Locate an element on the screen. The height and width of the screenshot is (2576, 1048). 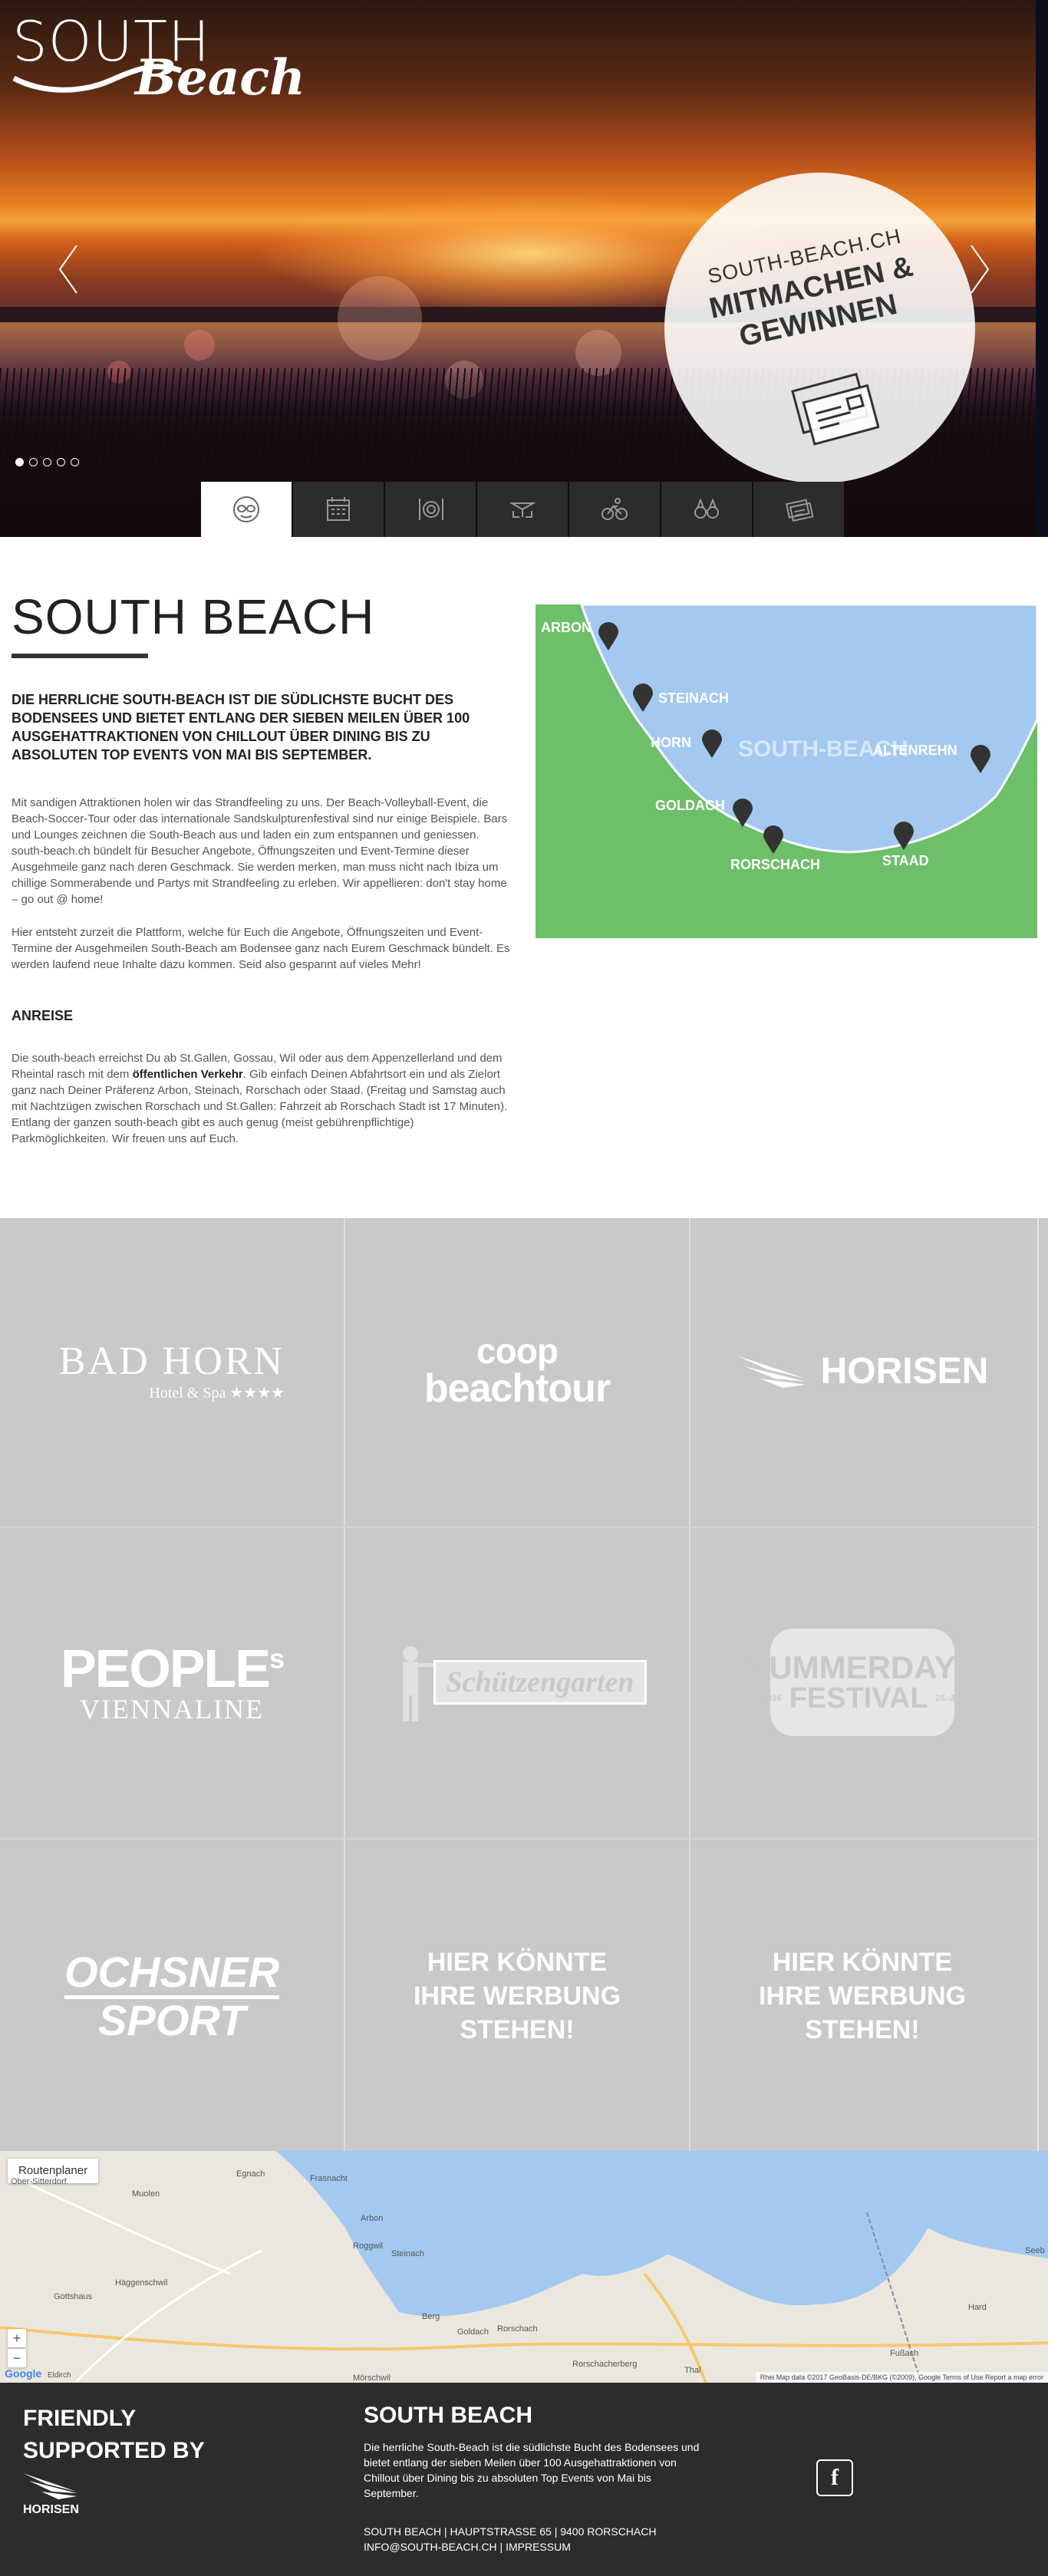
tab-sports is located at coordinates (614, 509).